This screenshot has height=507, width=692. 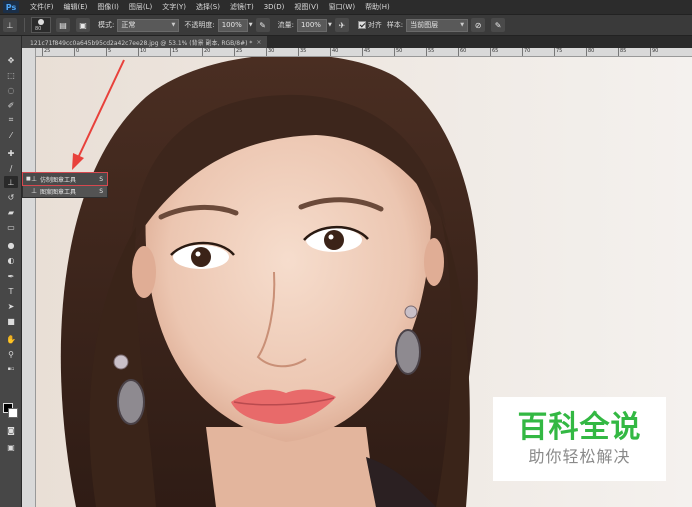 What do you see at coordinates (579, 427) in the screenshot?
I see `watermark-title: 百科全说` at bounding box center [579, 427].